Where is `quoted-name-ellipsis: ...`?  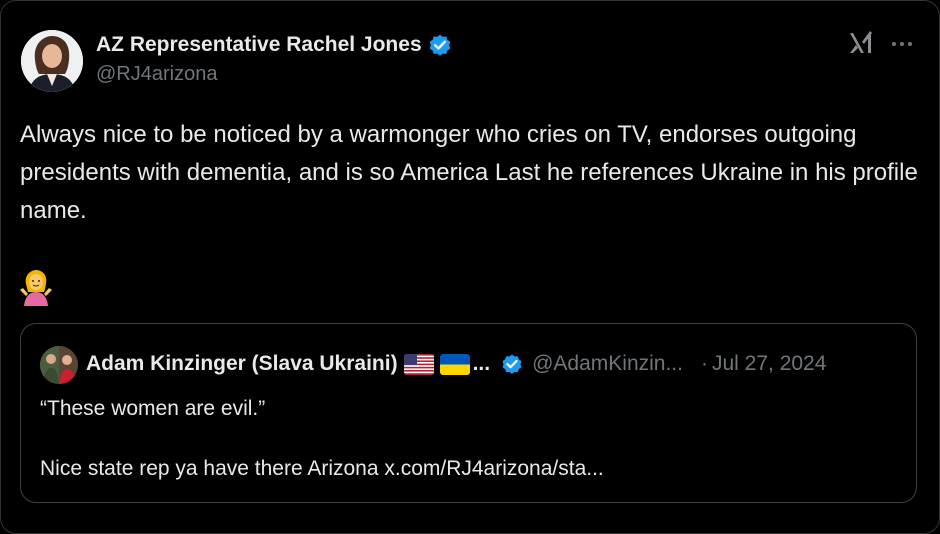
quoted-name-ellipsis: ... is located at coordinates (481, 363).